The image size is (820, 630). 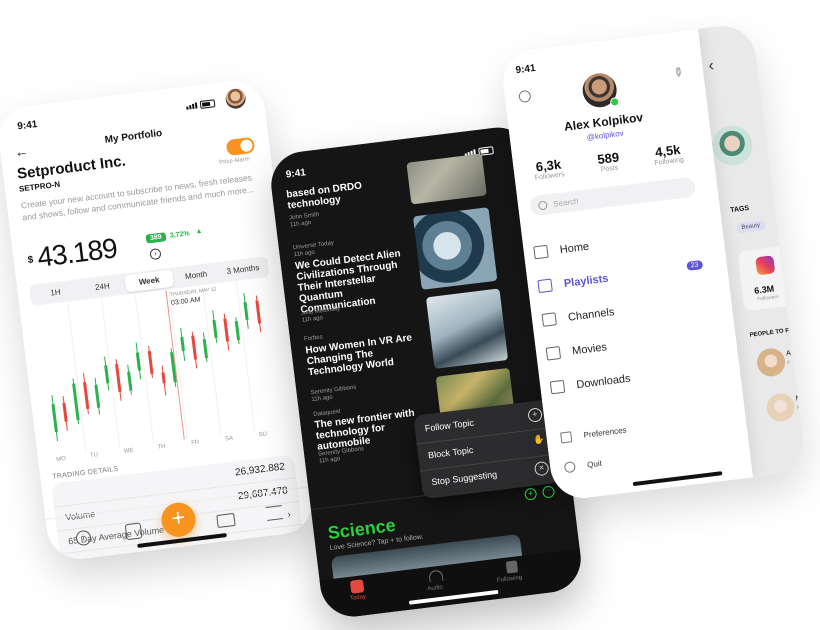 I want to click on tab-1h: 1H, so click(x=55, y=292).